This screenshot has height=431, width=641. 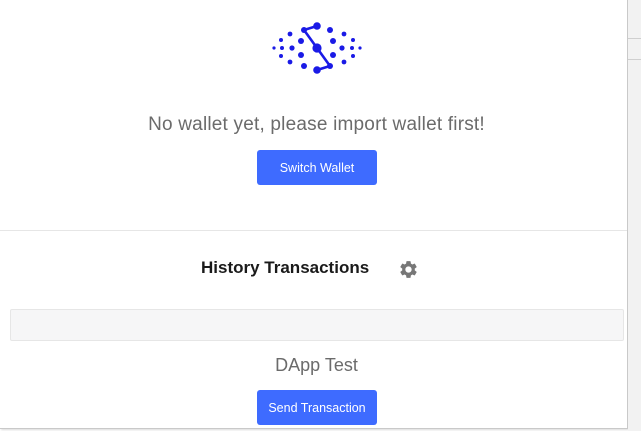 I want to click on history-transactions-list, so click(x=317, y=325).